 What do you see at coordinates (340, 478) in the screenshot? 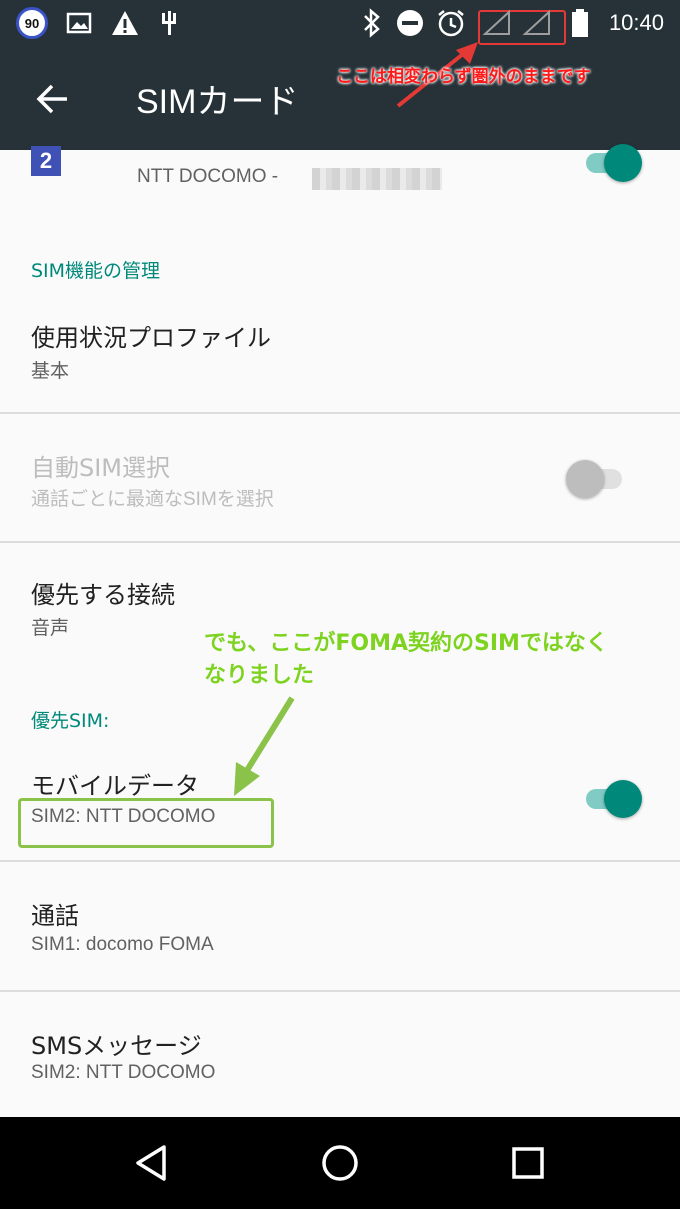
I see `auto-sim-row: 自動SIM選択 通話ごとに最適なSIMを選択` at bounding box center [340, 478].